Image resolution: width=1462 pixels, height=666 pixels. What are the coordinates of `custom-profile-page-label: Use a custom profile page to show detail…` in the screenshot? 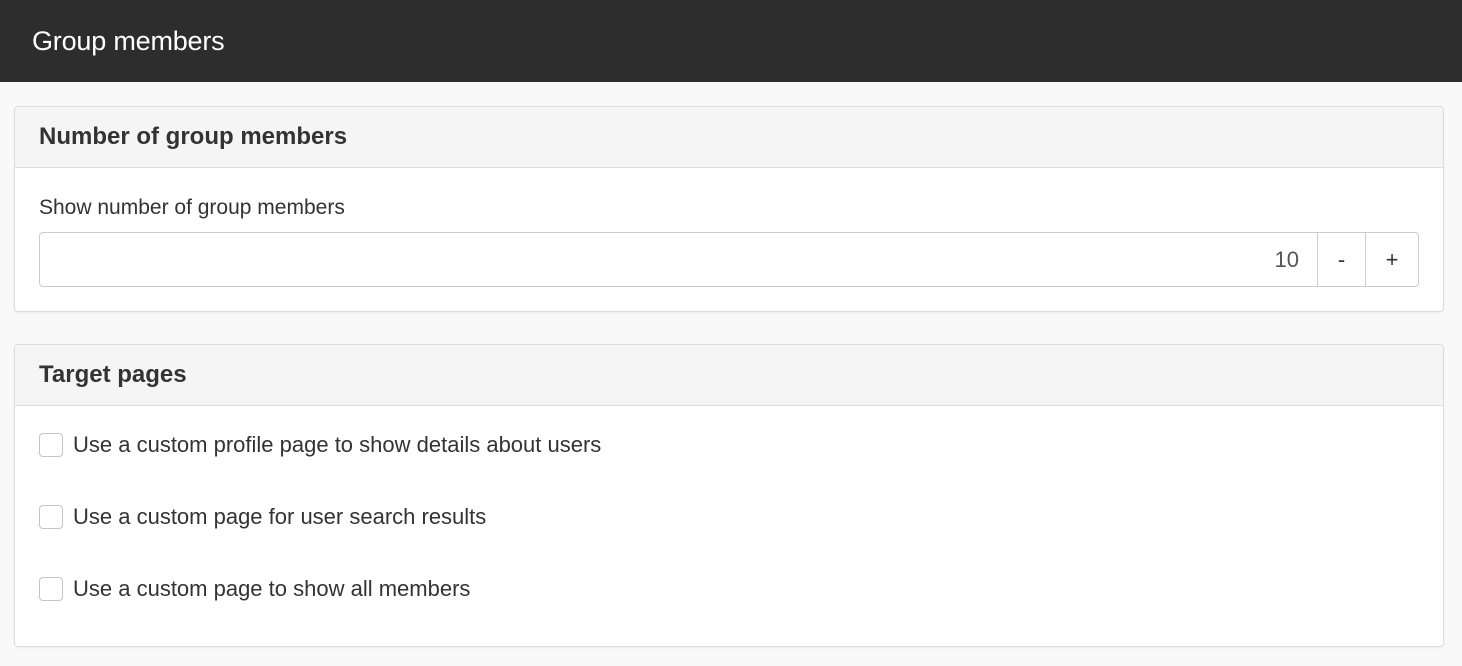 It's located at (337, 444).